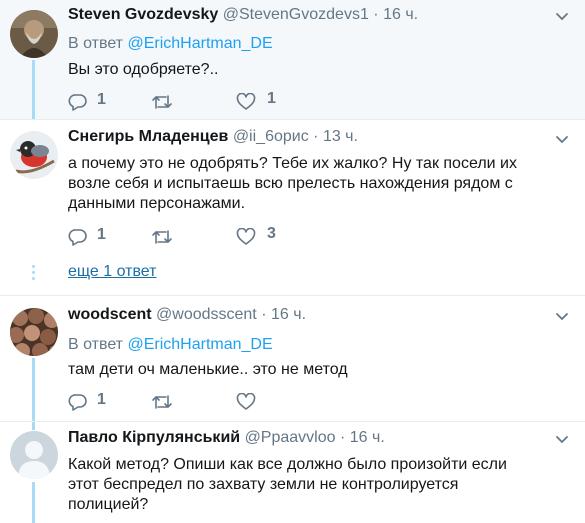 This screenshot has height=523, width=585. What do you see at coordinates (108, 504) in the screenshot?
I see `tweet-text-line: полицией?` at bounding box center [108, 504].